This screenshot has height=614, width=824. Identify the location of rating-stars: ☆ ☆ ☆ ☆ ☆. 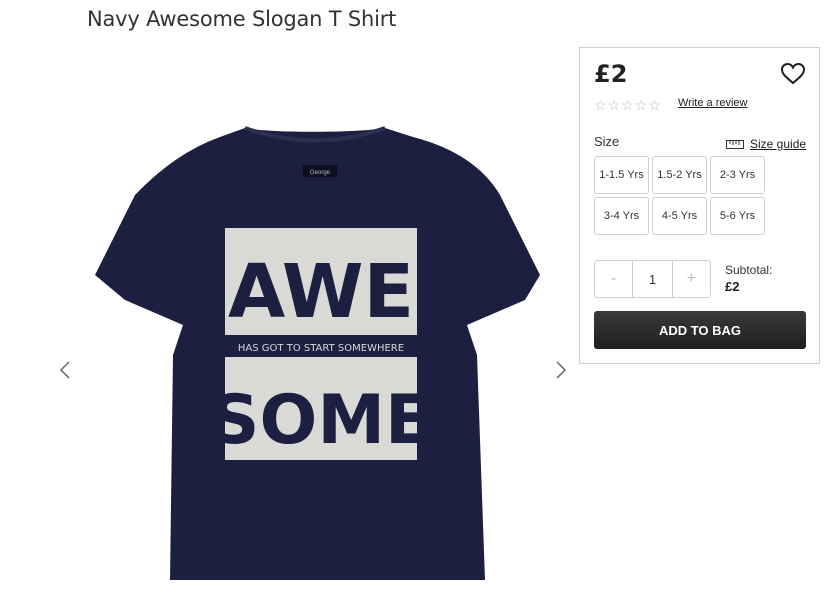
(627, 105).